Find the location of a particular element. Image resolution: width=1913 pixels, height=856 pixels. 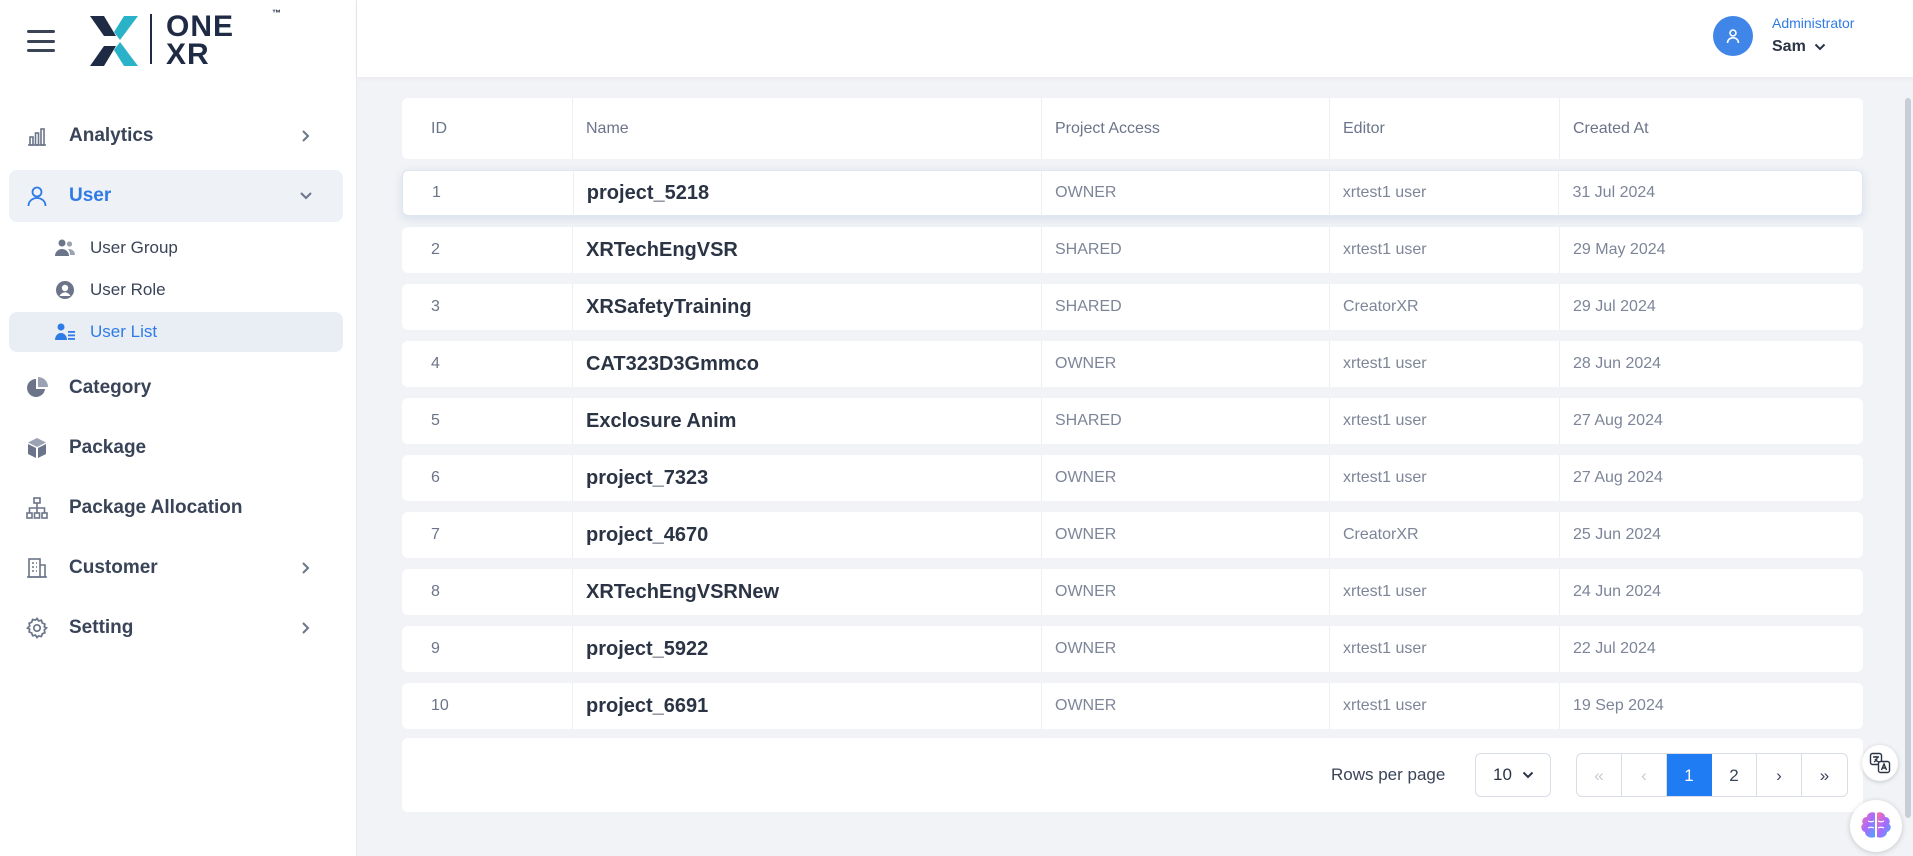

sidebar-item-label: Analytics is located at coordinates (111, 135).